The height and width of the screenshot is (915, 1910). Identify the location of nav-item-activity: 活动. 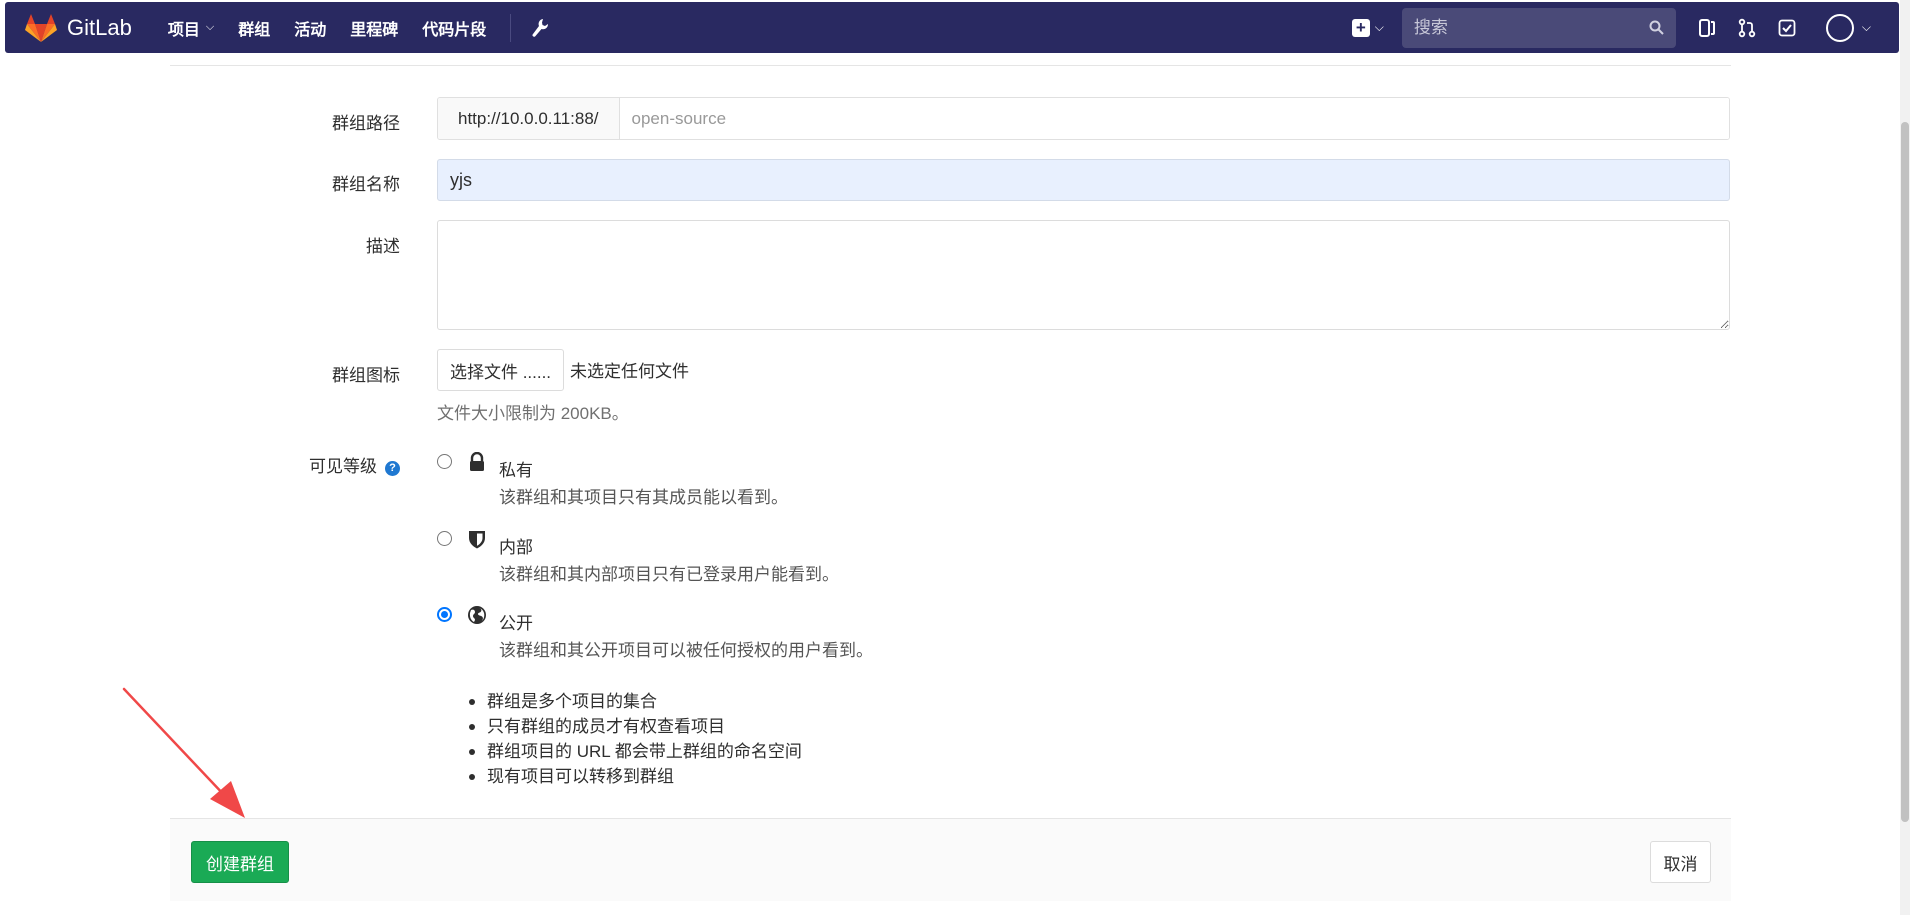
(310, 27).